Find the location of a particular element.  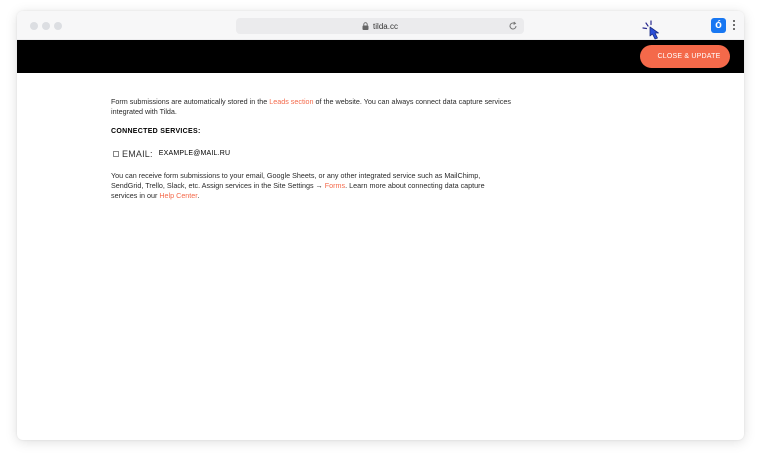

extension-icon: ó is located at coordinates (718, 25).